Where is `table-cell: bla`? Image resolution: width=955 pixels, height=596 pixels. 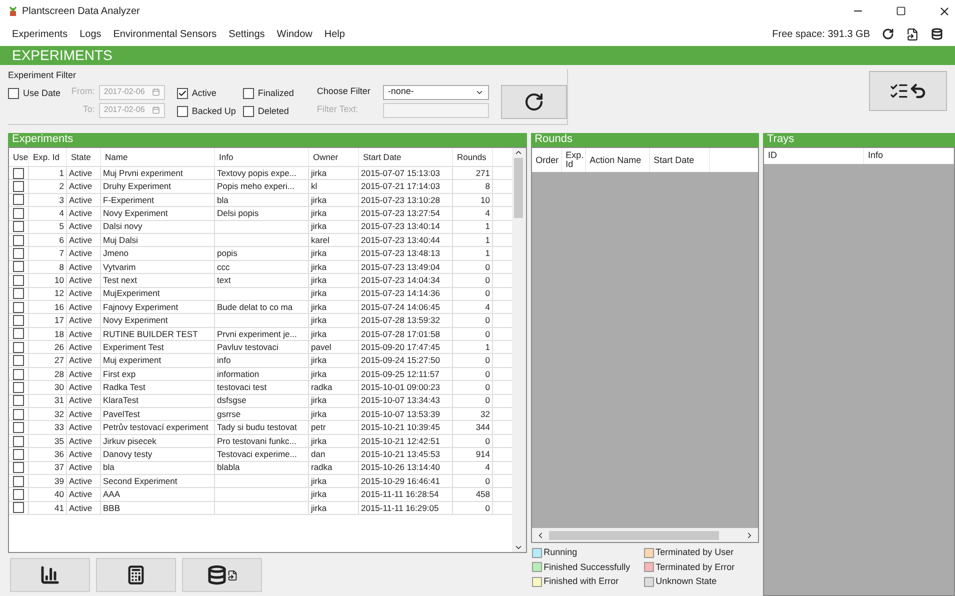 table-cell: bla is located at coordinates (222, 200).